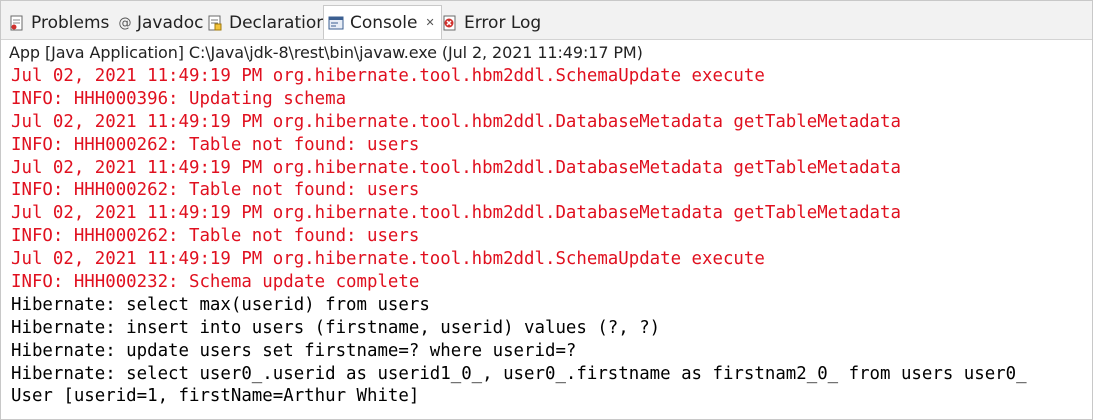 The image size is (1093, 420). I want to click on at-icon: @, so click(125, 23).